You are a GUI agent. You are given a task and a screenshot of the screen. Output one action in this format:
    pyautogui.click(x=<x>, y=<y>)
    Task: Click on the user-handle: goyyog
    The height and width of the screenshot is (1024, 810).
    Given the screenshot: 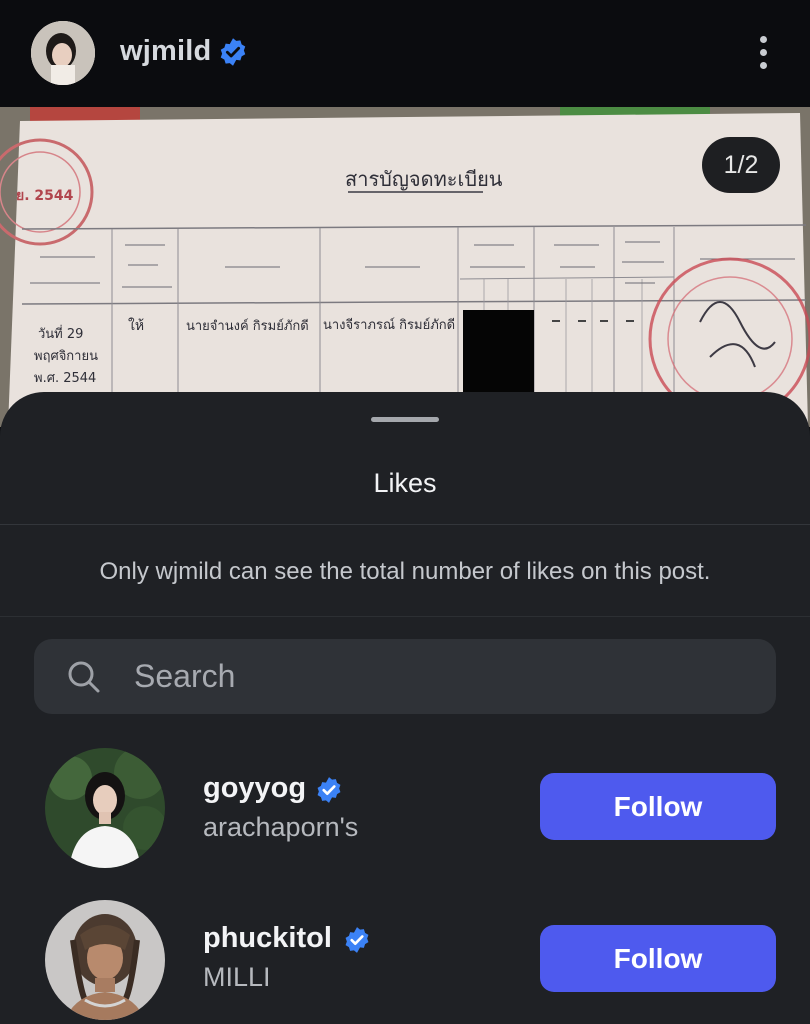 What is the action you would take?
    pyautogui.click(x=254, y=788)
    